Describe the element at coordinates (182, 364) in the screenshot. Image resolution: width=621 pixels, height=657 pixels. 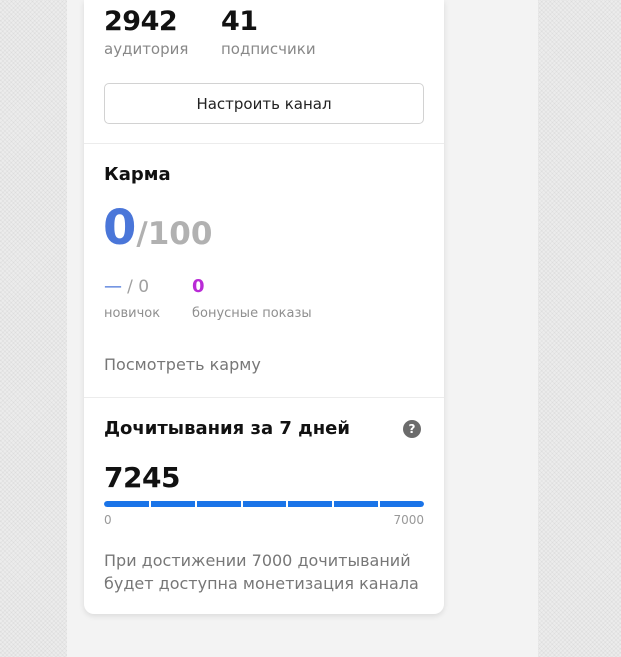
I see `view-karma-link: Посмотреть карму` at that location.